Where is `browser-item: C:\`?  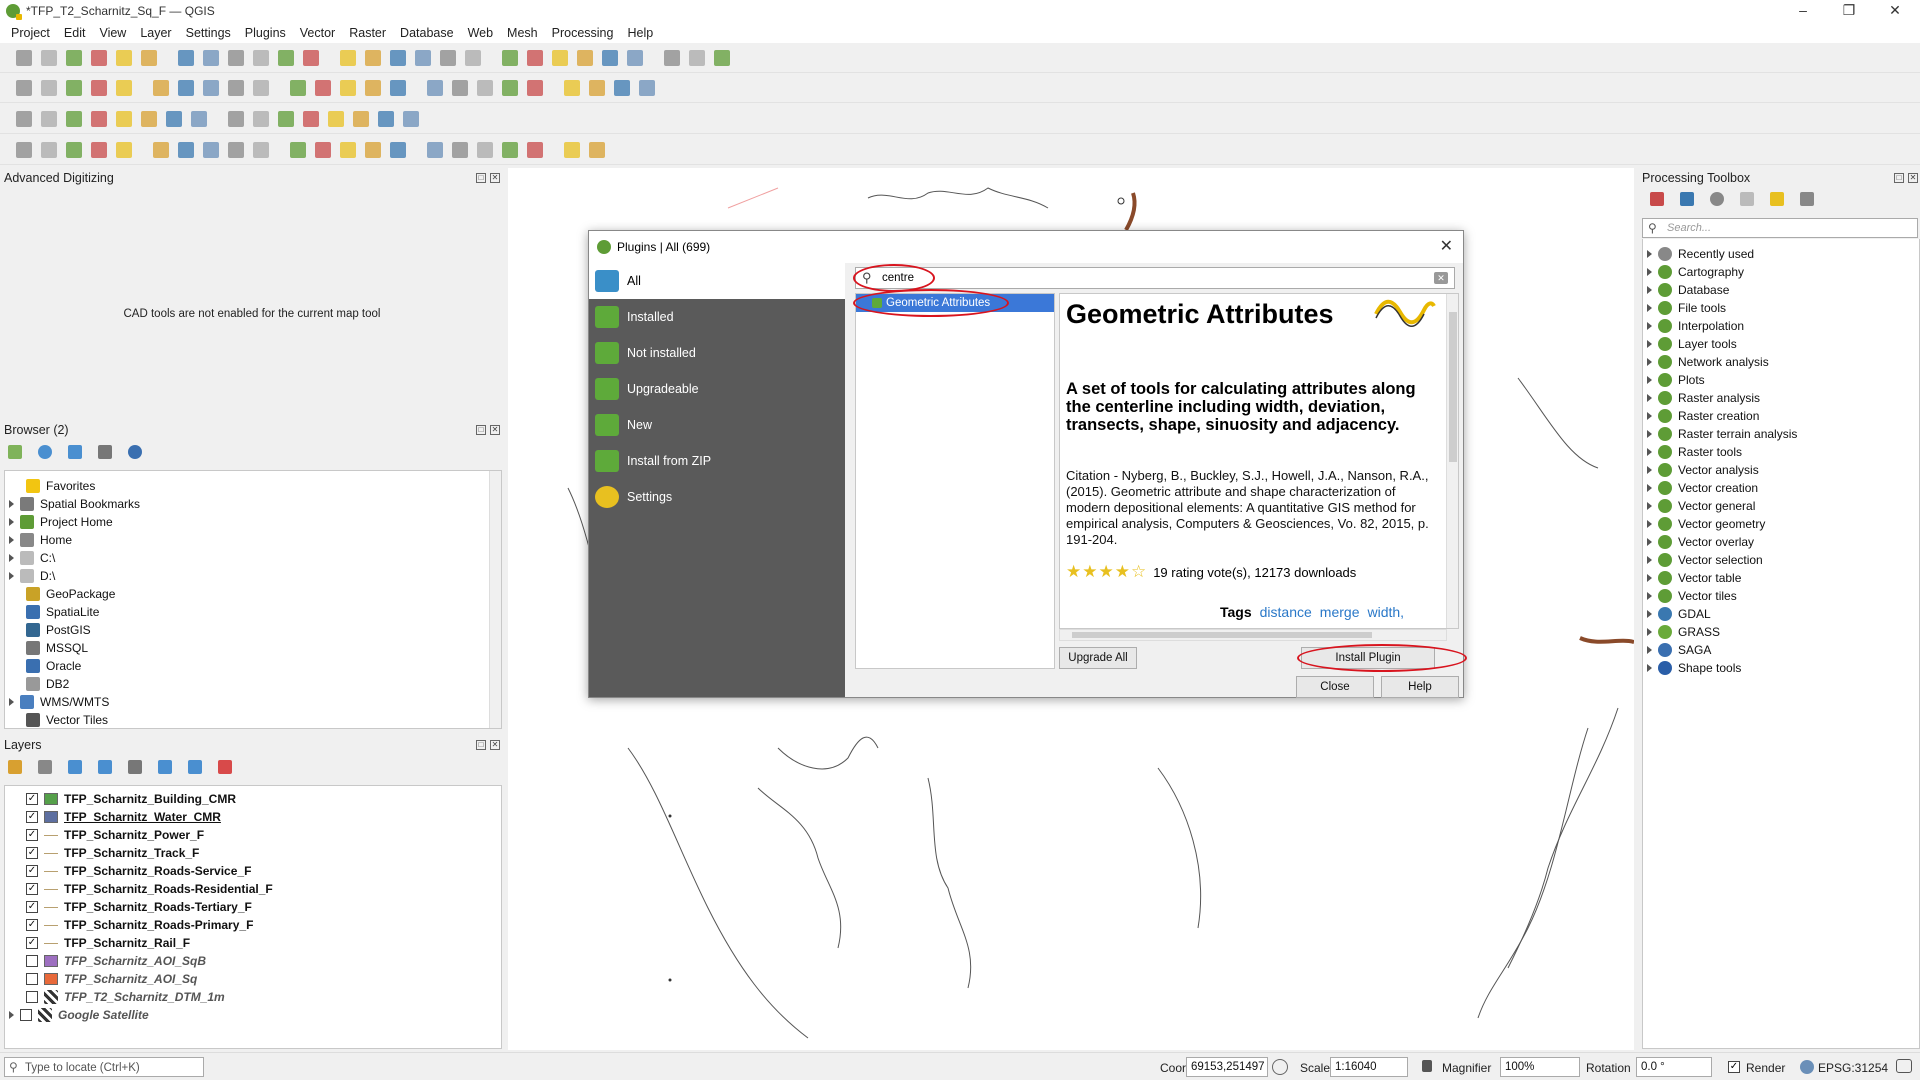
browser-item: C:\ is located at coordinates (32, 558).